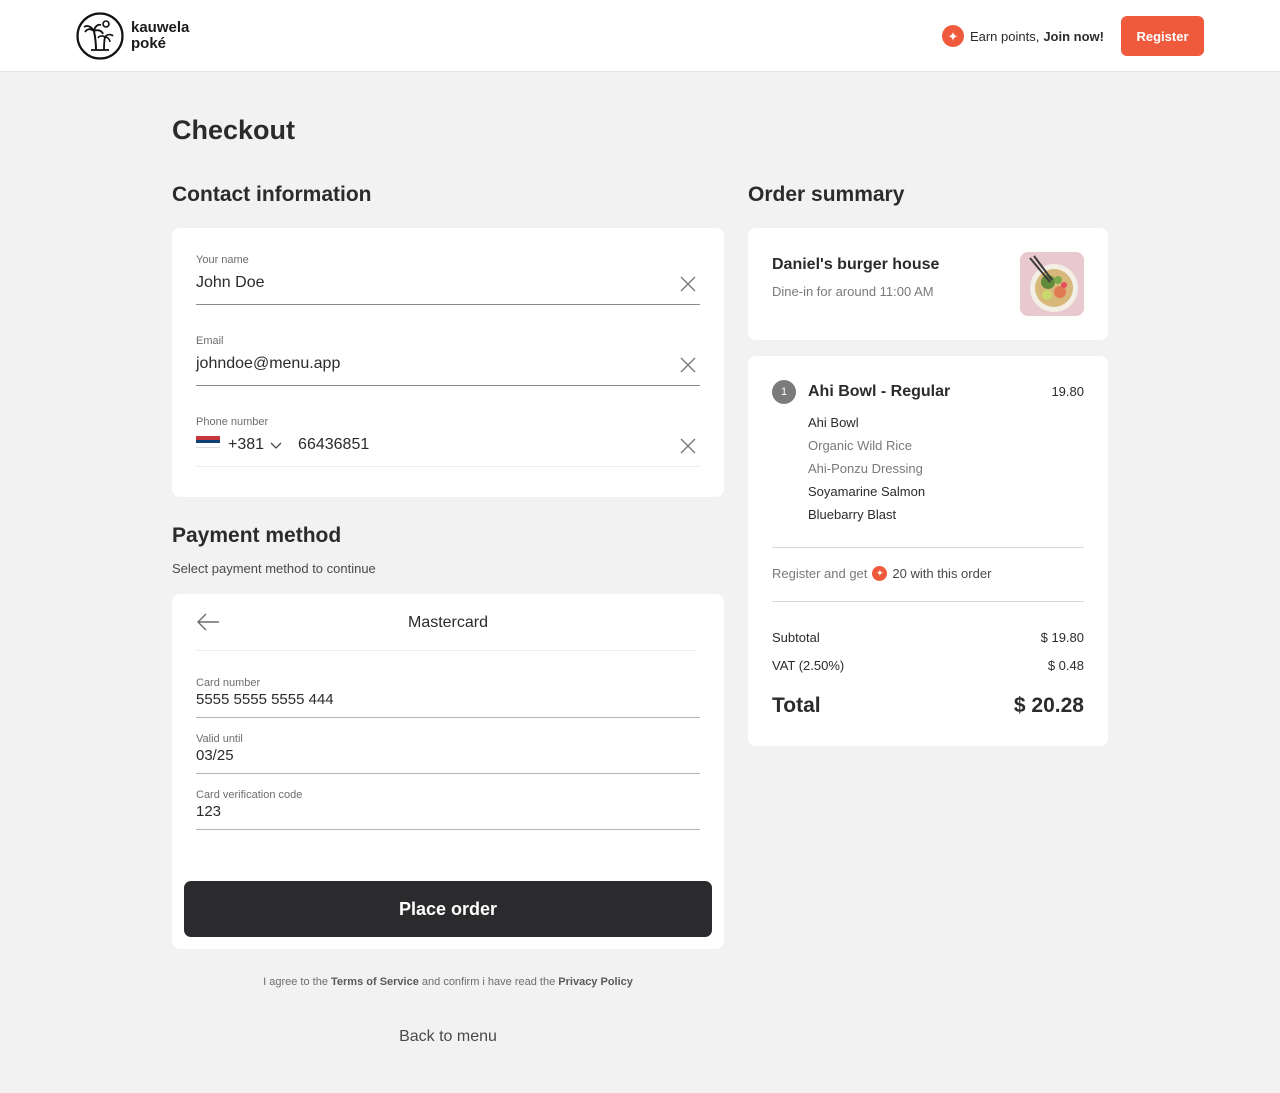  What do you see at coordinates (222, 260) in the screenshot?
I see `name-label: Your name` at bounding box center [222, 260].